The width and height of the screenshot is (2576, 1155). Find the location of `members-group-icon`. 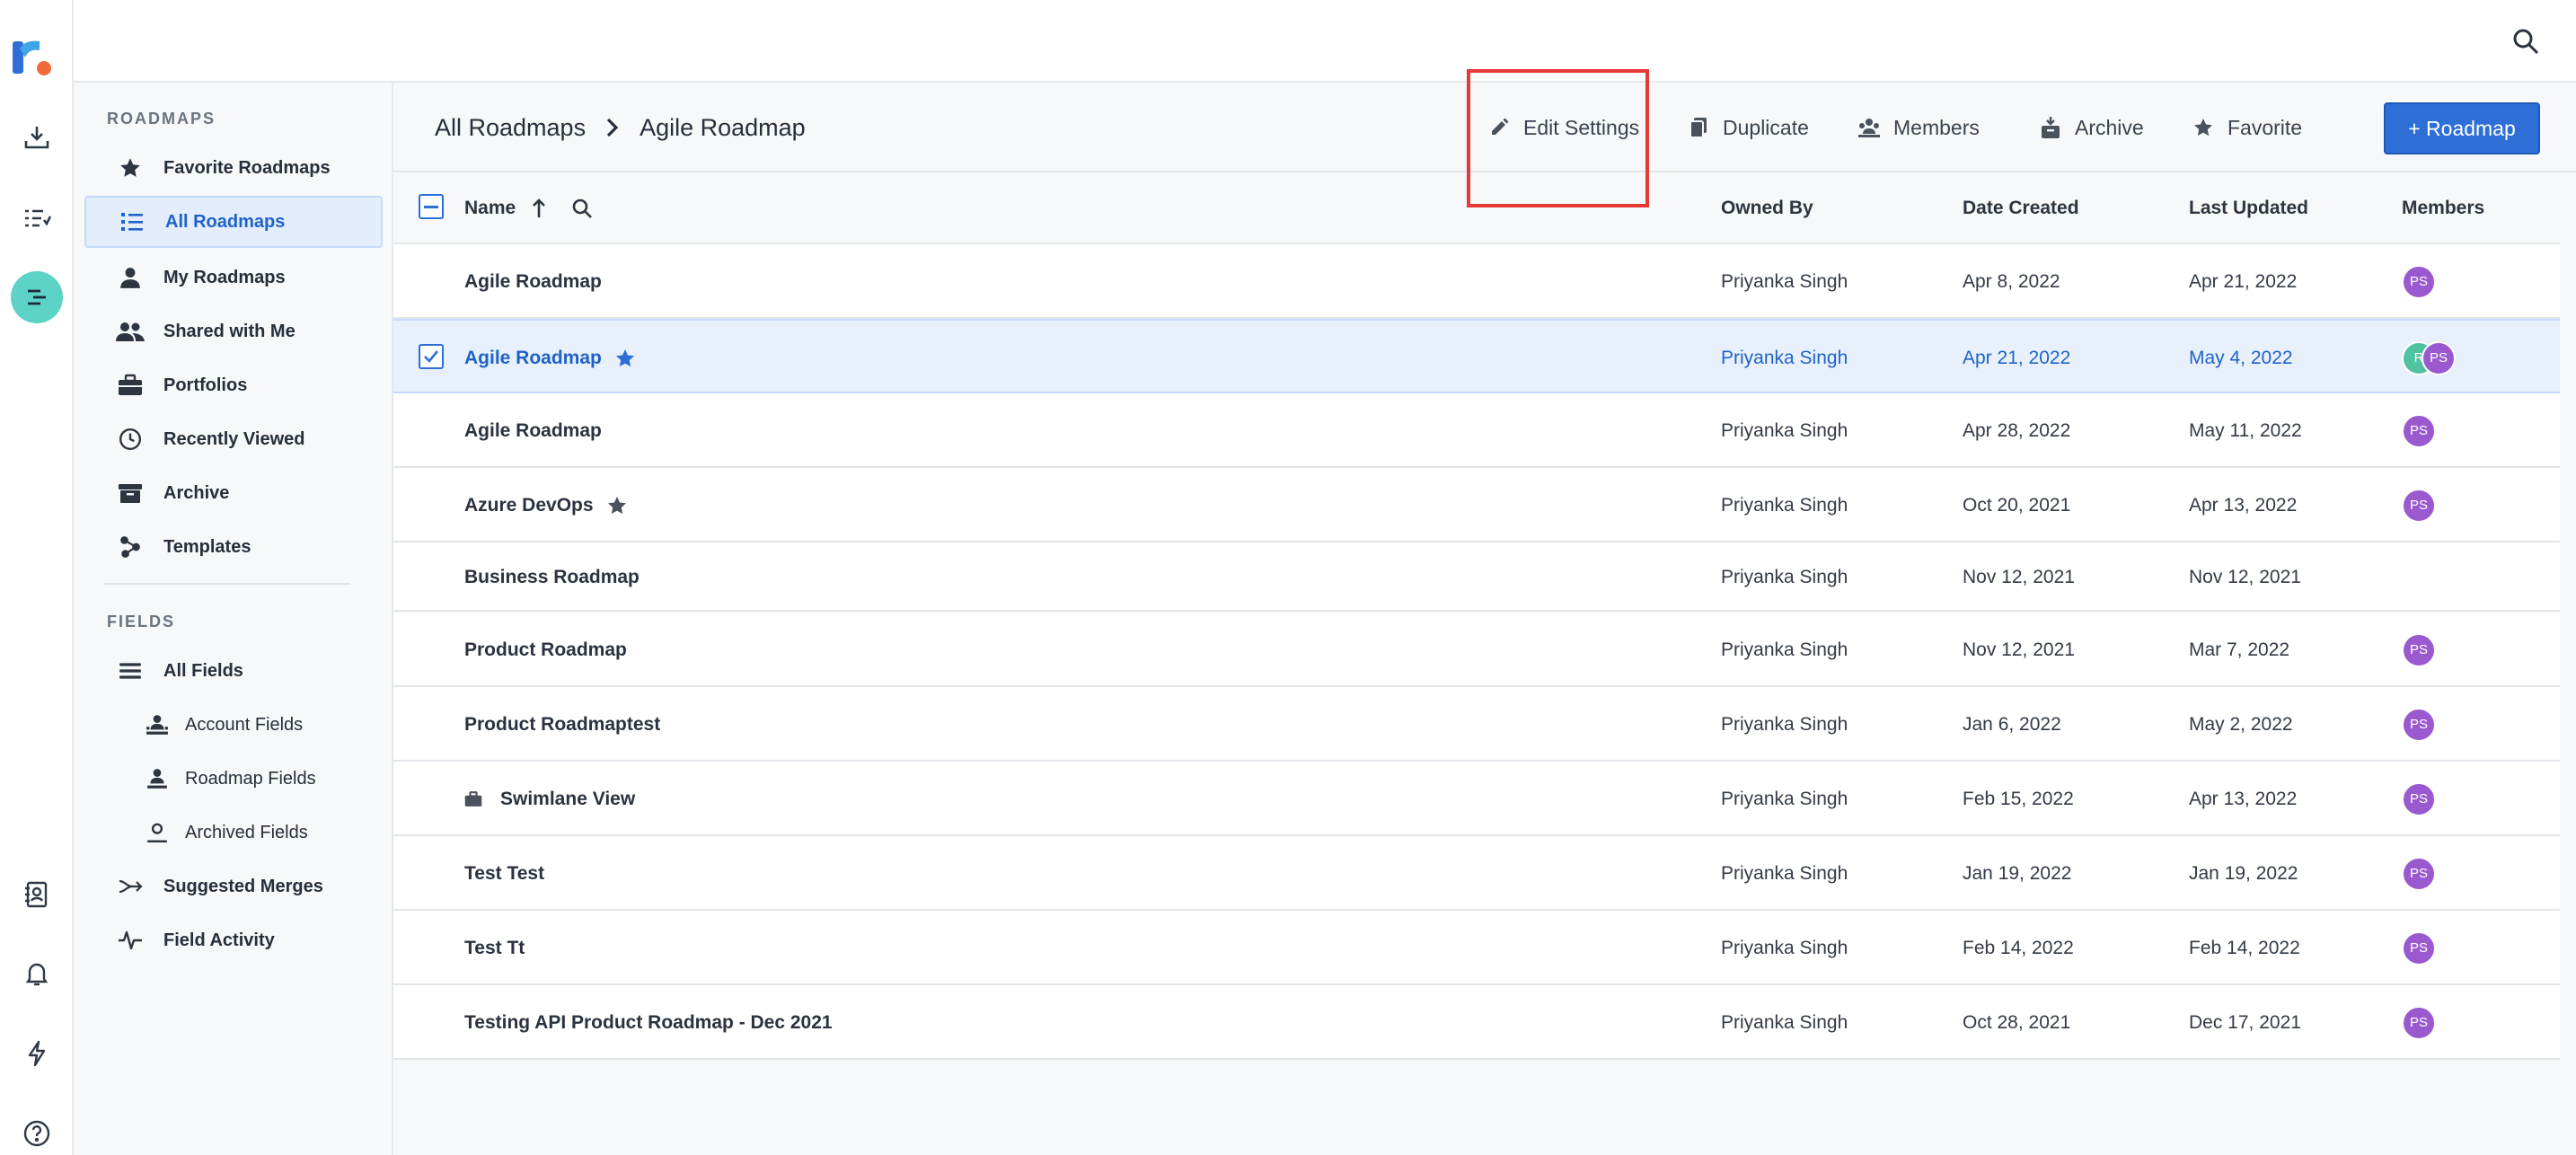

members-group-icon is located at coordinates (1869, 127).